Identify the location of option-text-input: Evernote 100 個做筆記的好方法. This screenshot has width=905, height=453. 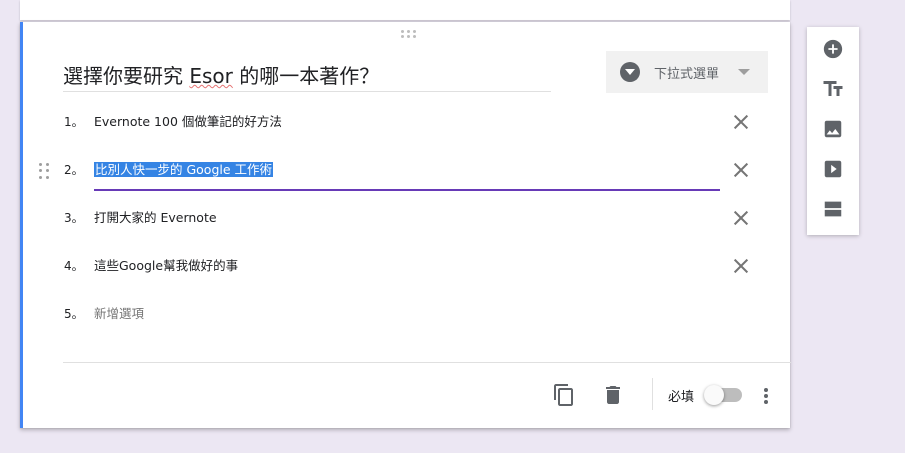
(188, 122).